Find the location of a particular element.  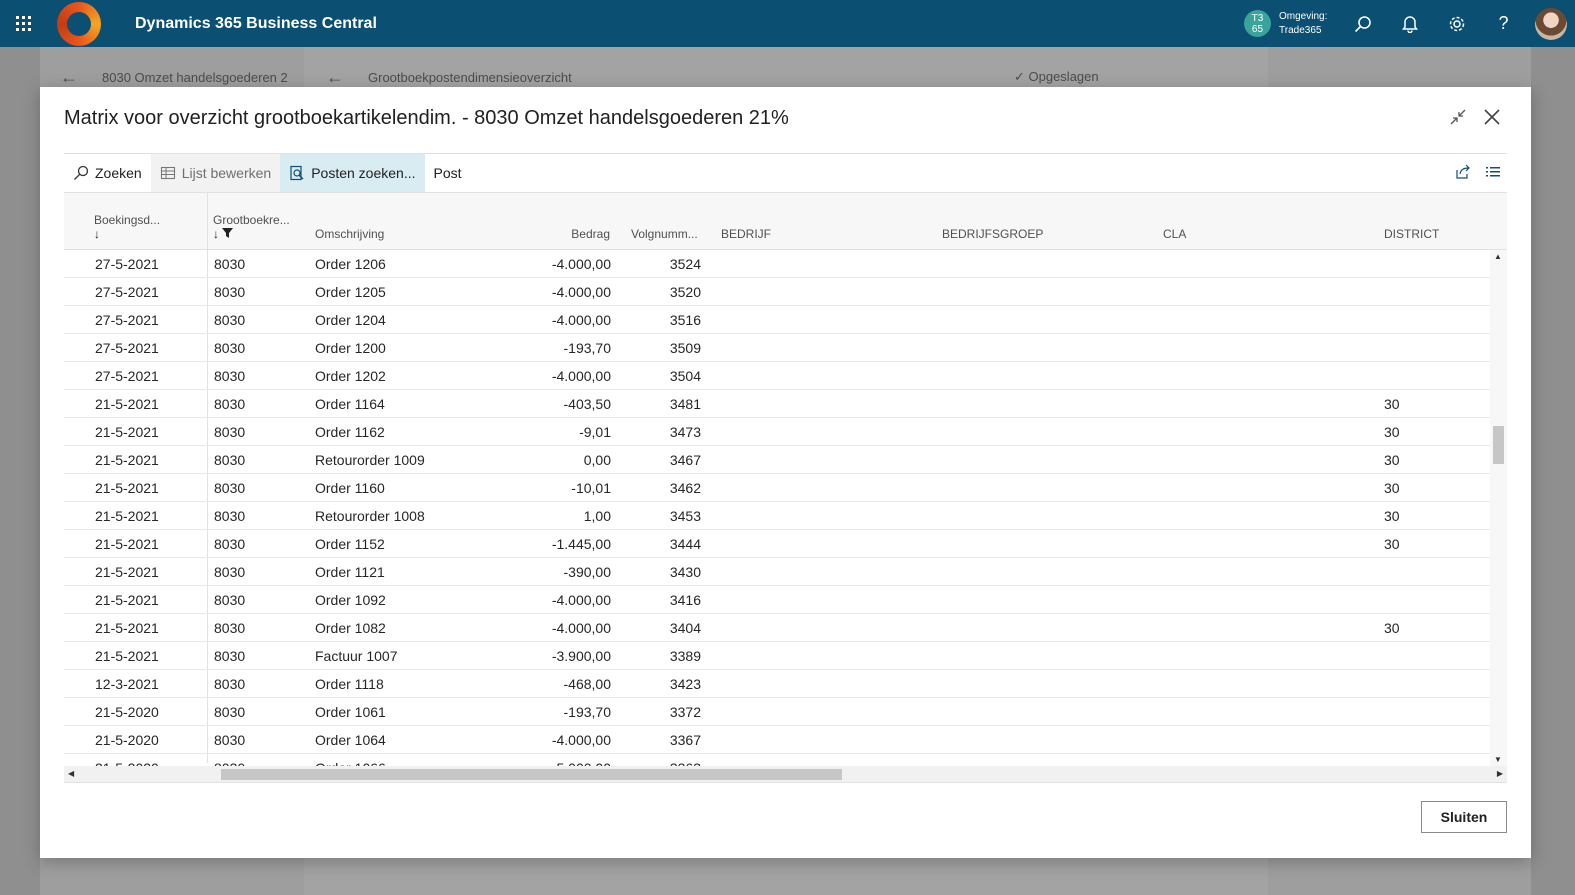

cell-entry-no: 3509 is located at coordinates (685, 348).